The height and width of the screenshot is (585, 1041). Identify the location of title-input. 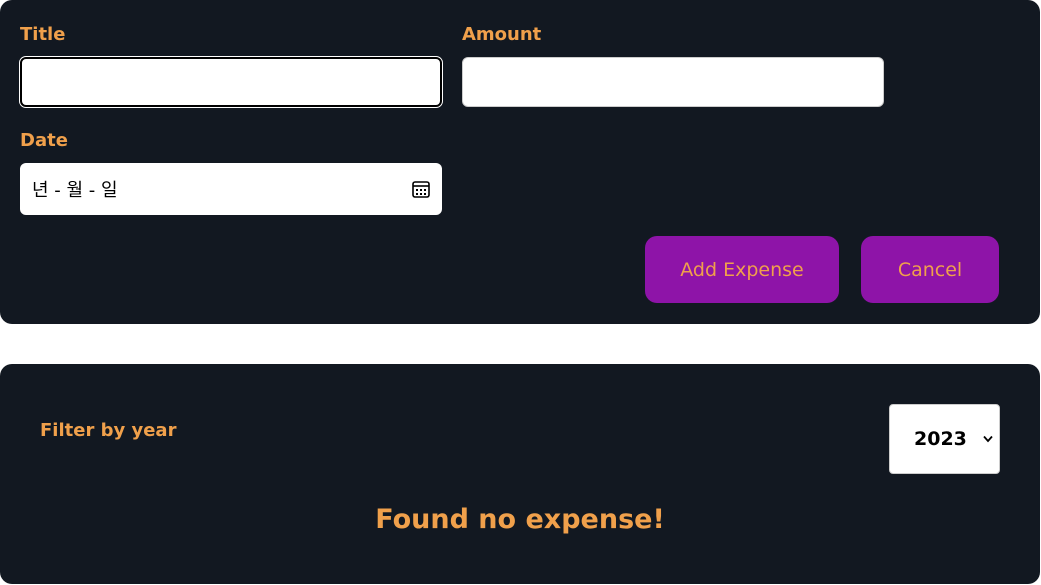
(231, 82).